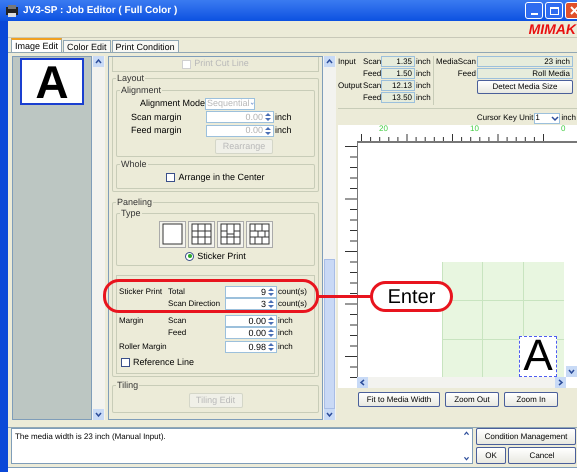 This screenshot has height=472, width=577. Describe the element at coordinates (135, 202) in the screenshot. I see `group-title: Paneling` at that location.